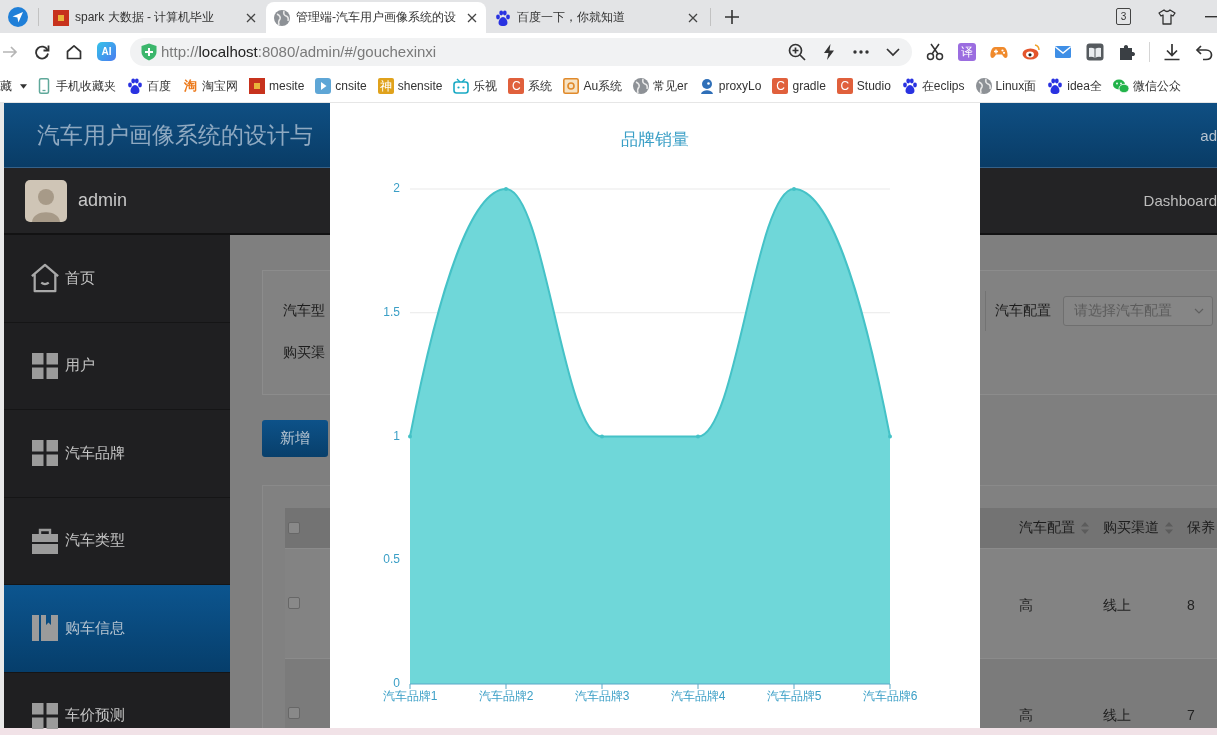  Describe the element at coordinates (593, 86) in the screenshot. I see `bookmark-item: Au系统` at that location.